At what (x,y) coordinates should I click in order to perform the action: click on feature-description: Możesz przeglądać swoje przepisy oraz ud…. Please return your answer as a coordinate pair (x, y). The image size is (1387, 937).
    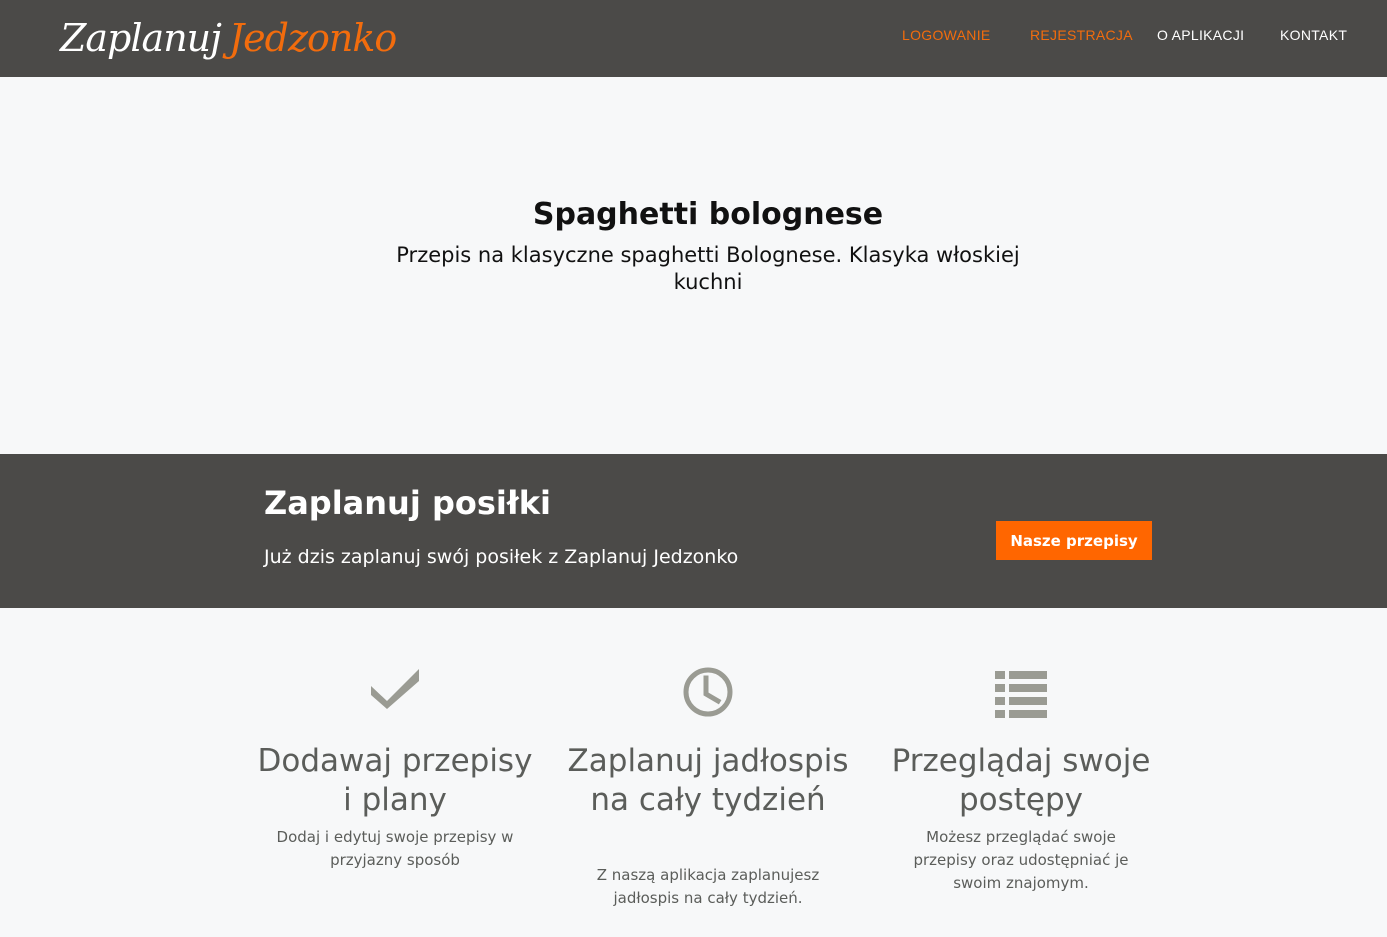
    Looking at the image, I should click on (1021, 860).